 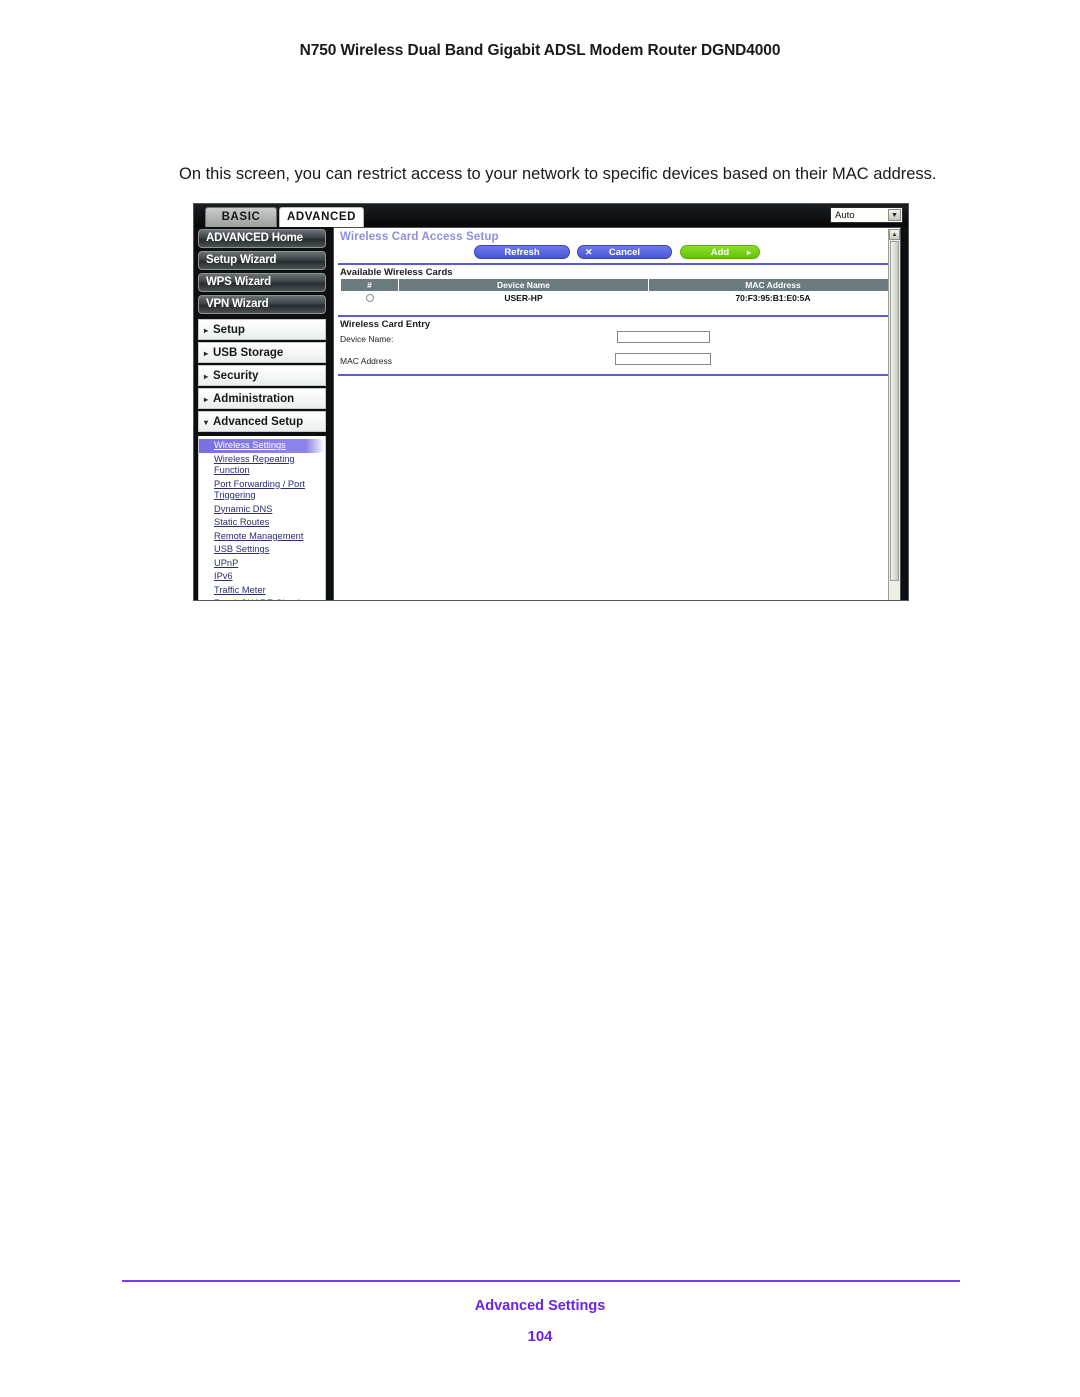 I want to click on scrollbar-track, so click(x=894, y=420).